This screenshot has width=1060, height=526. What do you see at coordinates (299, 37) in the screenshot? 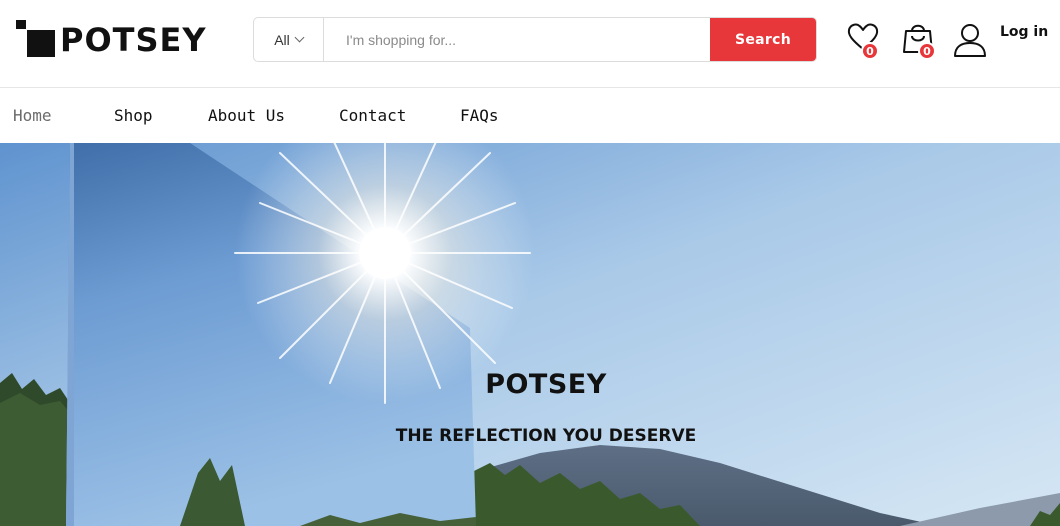
I see `chevron-down-icon` at bounding box center [299, 37].